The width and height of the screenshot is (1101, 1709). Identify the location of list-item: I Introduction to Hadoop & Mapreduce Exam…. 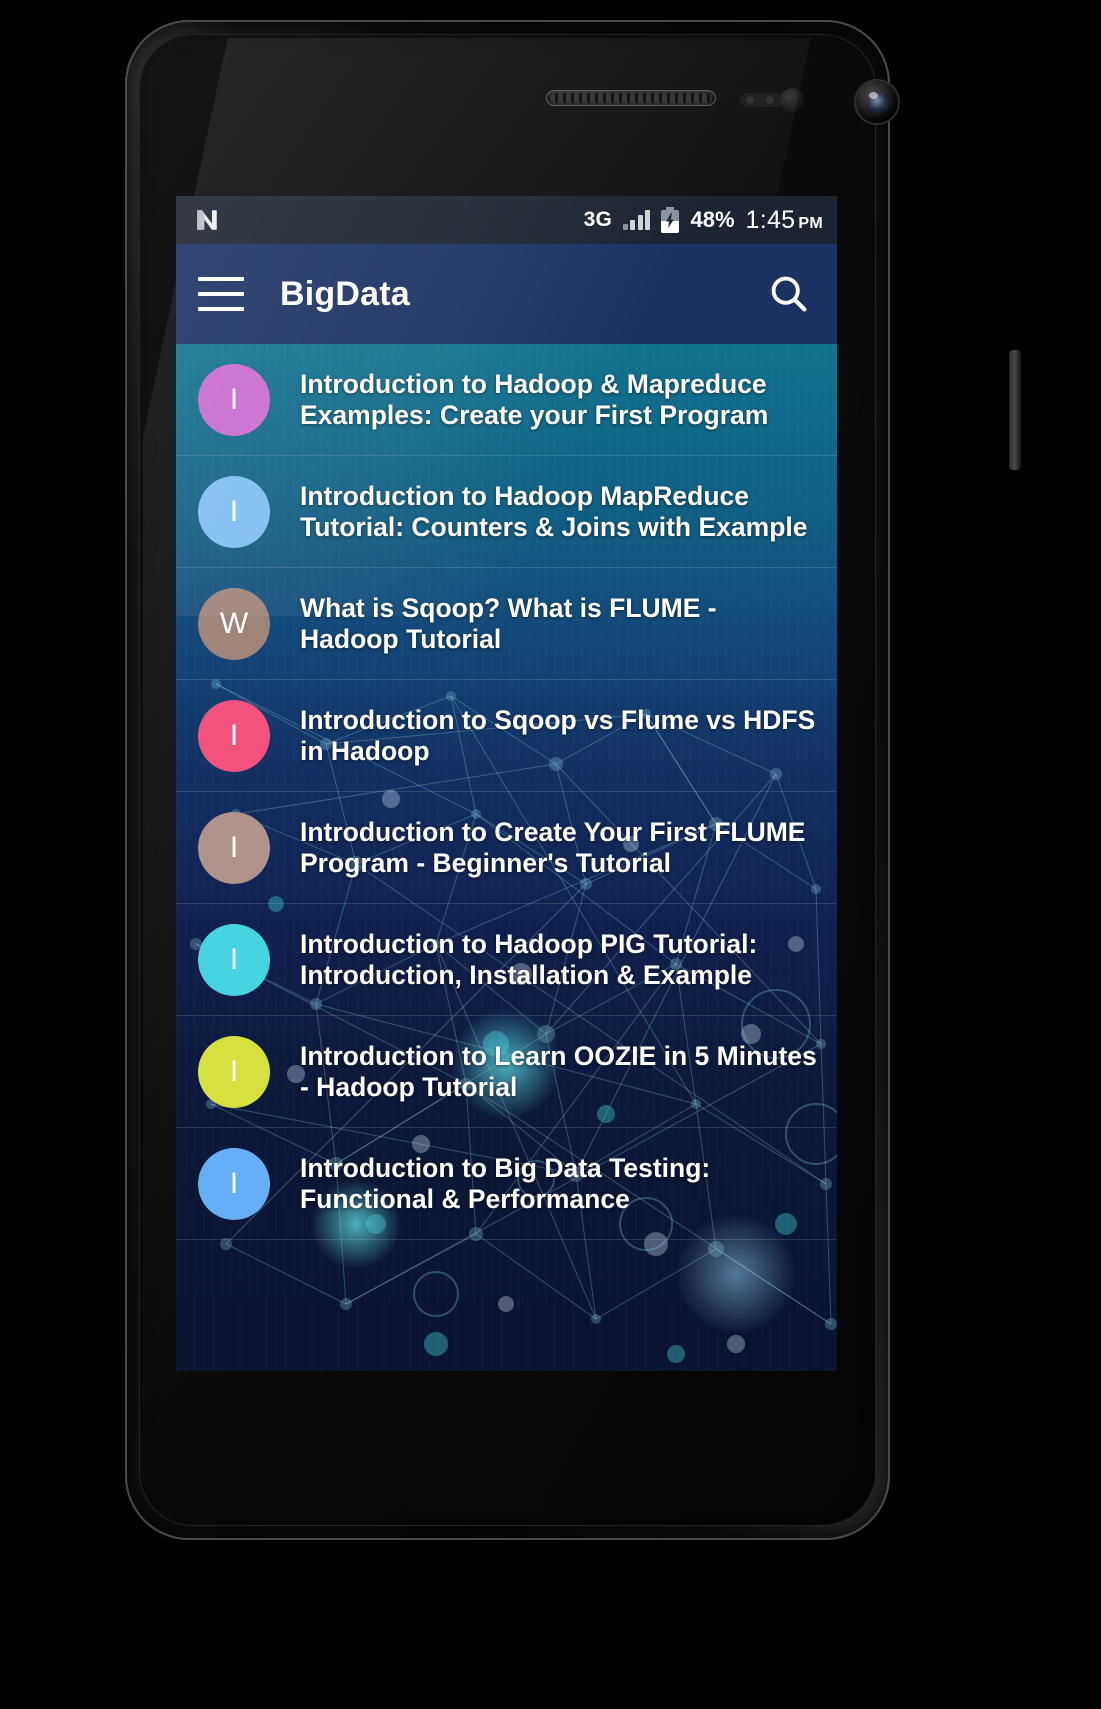
(506, 400).